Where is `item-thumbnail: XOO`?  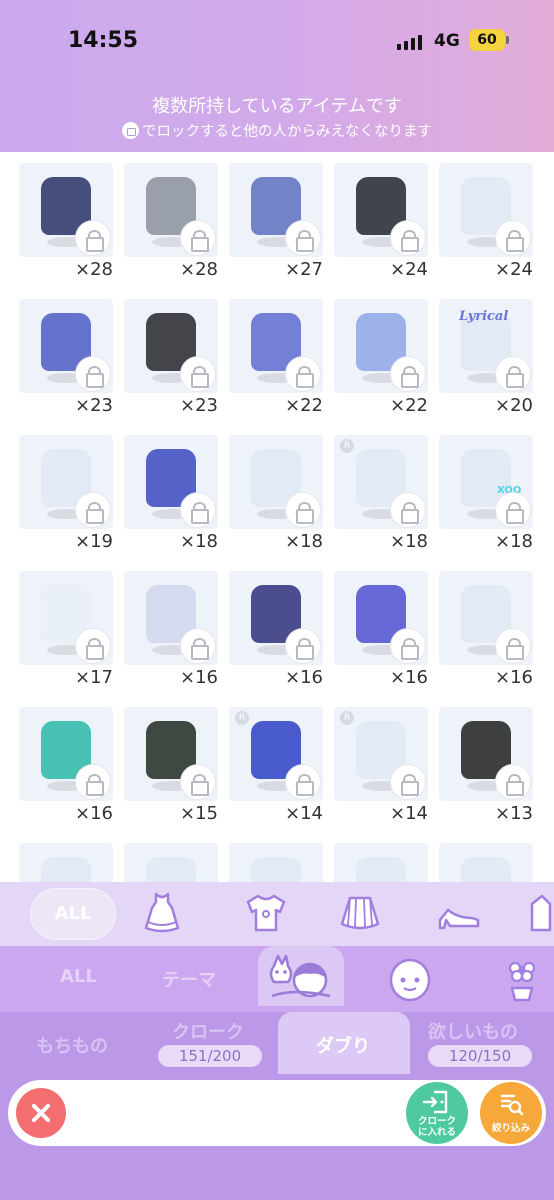
item-thumbnail: XOO is located at coordinates (486, 482).